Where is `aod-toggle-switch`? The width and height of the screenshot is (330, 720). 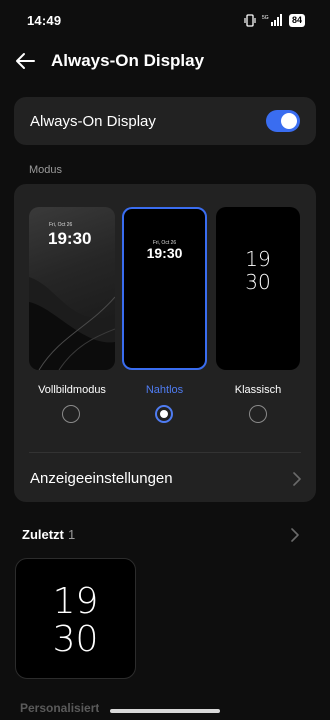
aod-toggle-switch is located at coordinates (283, 121).